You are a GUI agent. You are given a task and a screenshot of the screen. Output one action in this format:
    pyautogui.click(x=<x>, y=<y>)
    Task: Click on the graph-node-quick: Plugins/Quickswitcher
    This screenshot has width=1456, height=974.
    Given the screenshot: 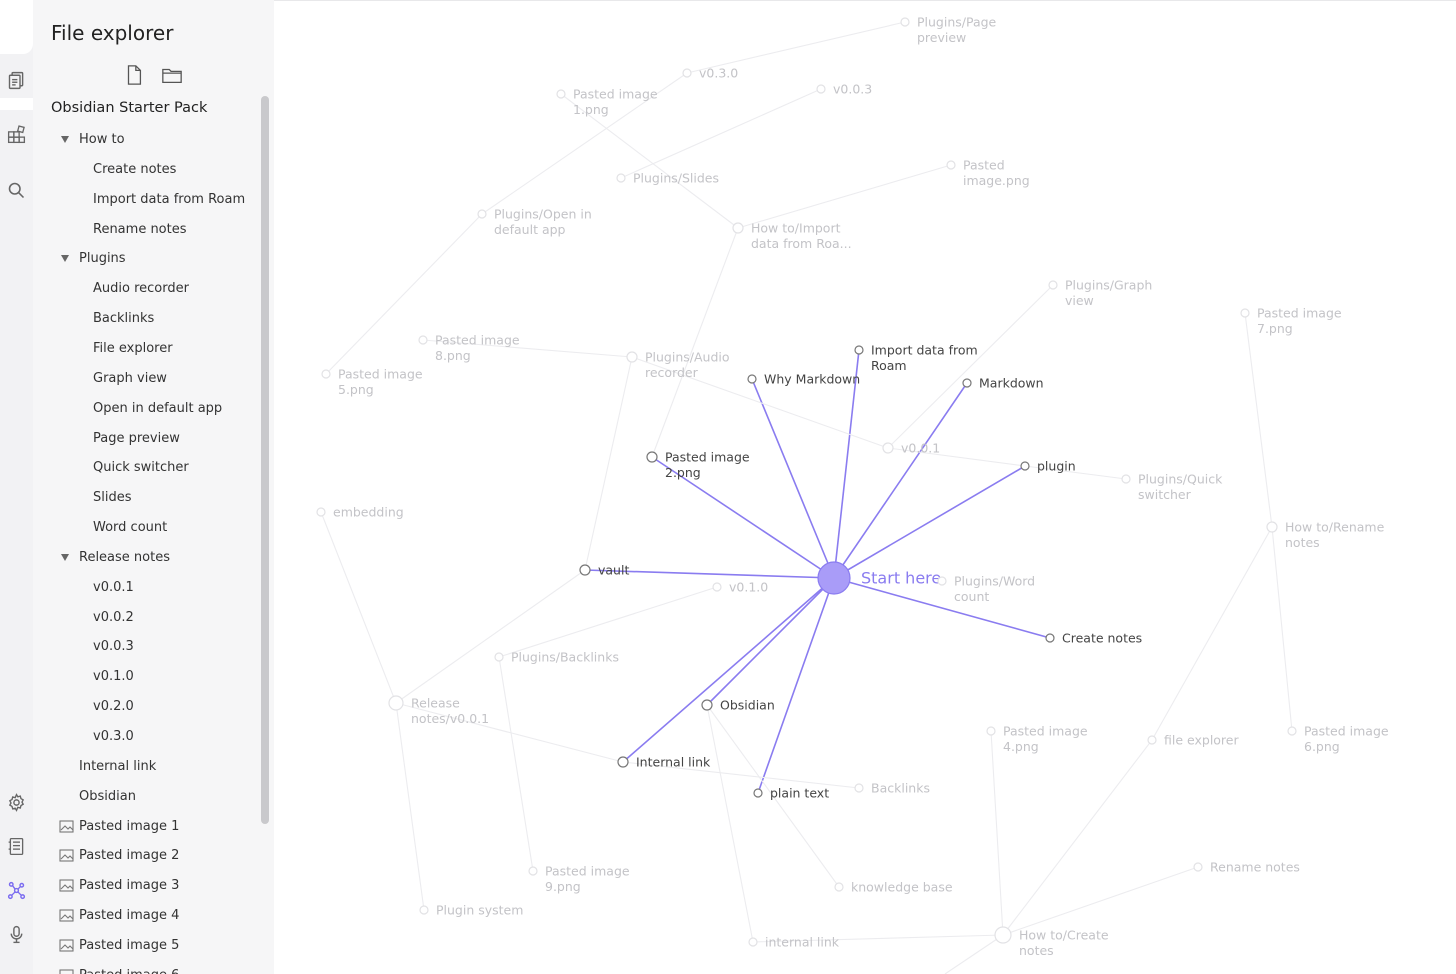 What is the action you would take?
    pyautogui.click(x=1172, y=487)
    